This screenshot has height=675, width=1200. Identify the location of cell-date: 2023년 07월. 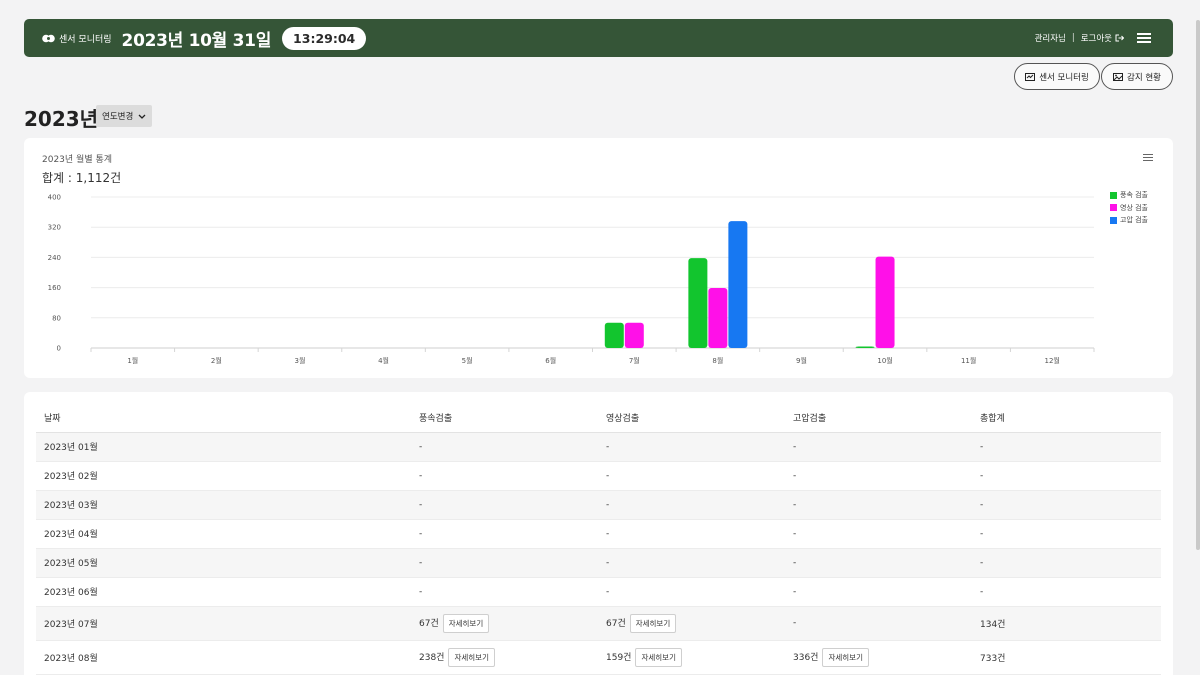
(223, 623).